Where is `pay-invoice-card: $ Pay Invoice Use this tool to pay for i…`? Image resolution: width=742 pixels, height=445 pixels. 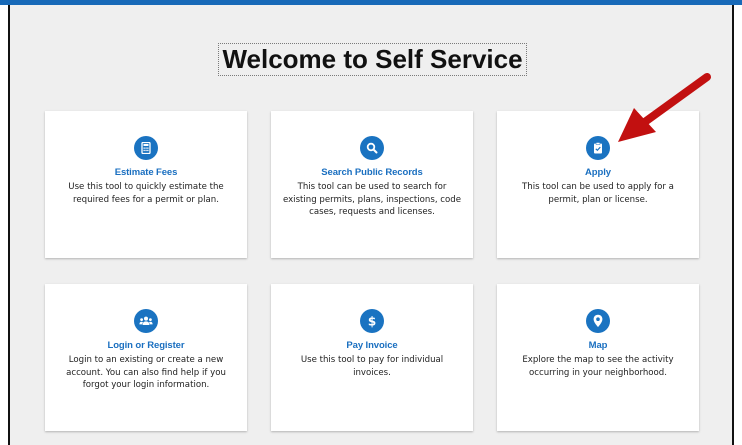 pay-invoice-card: $ Pay Invoice Use this tool to pay for i… is located at coordinates (372, 357).